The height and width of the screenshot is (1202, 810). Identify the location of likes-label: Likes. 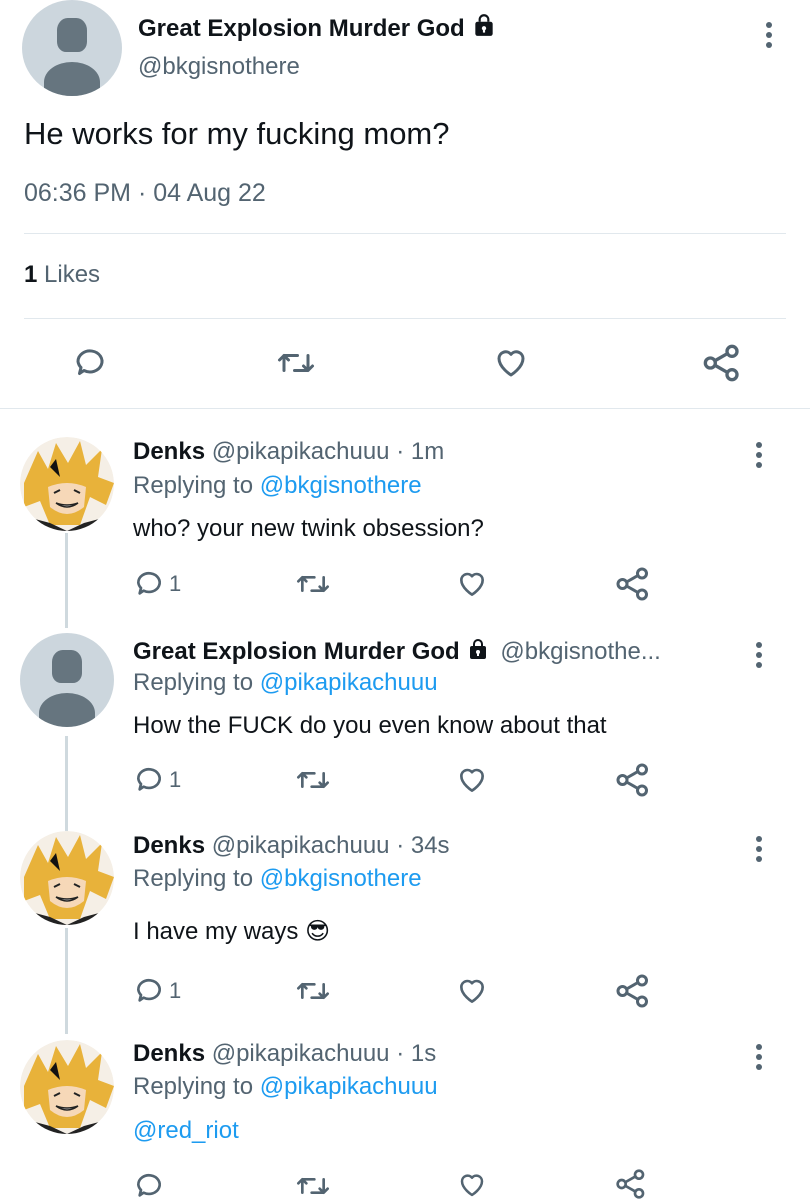
(72, 274).